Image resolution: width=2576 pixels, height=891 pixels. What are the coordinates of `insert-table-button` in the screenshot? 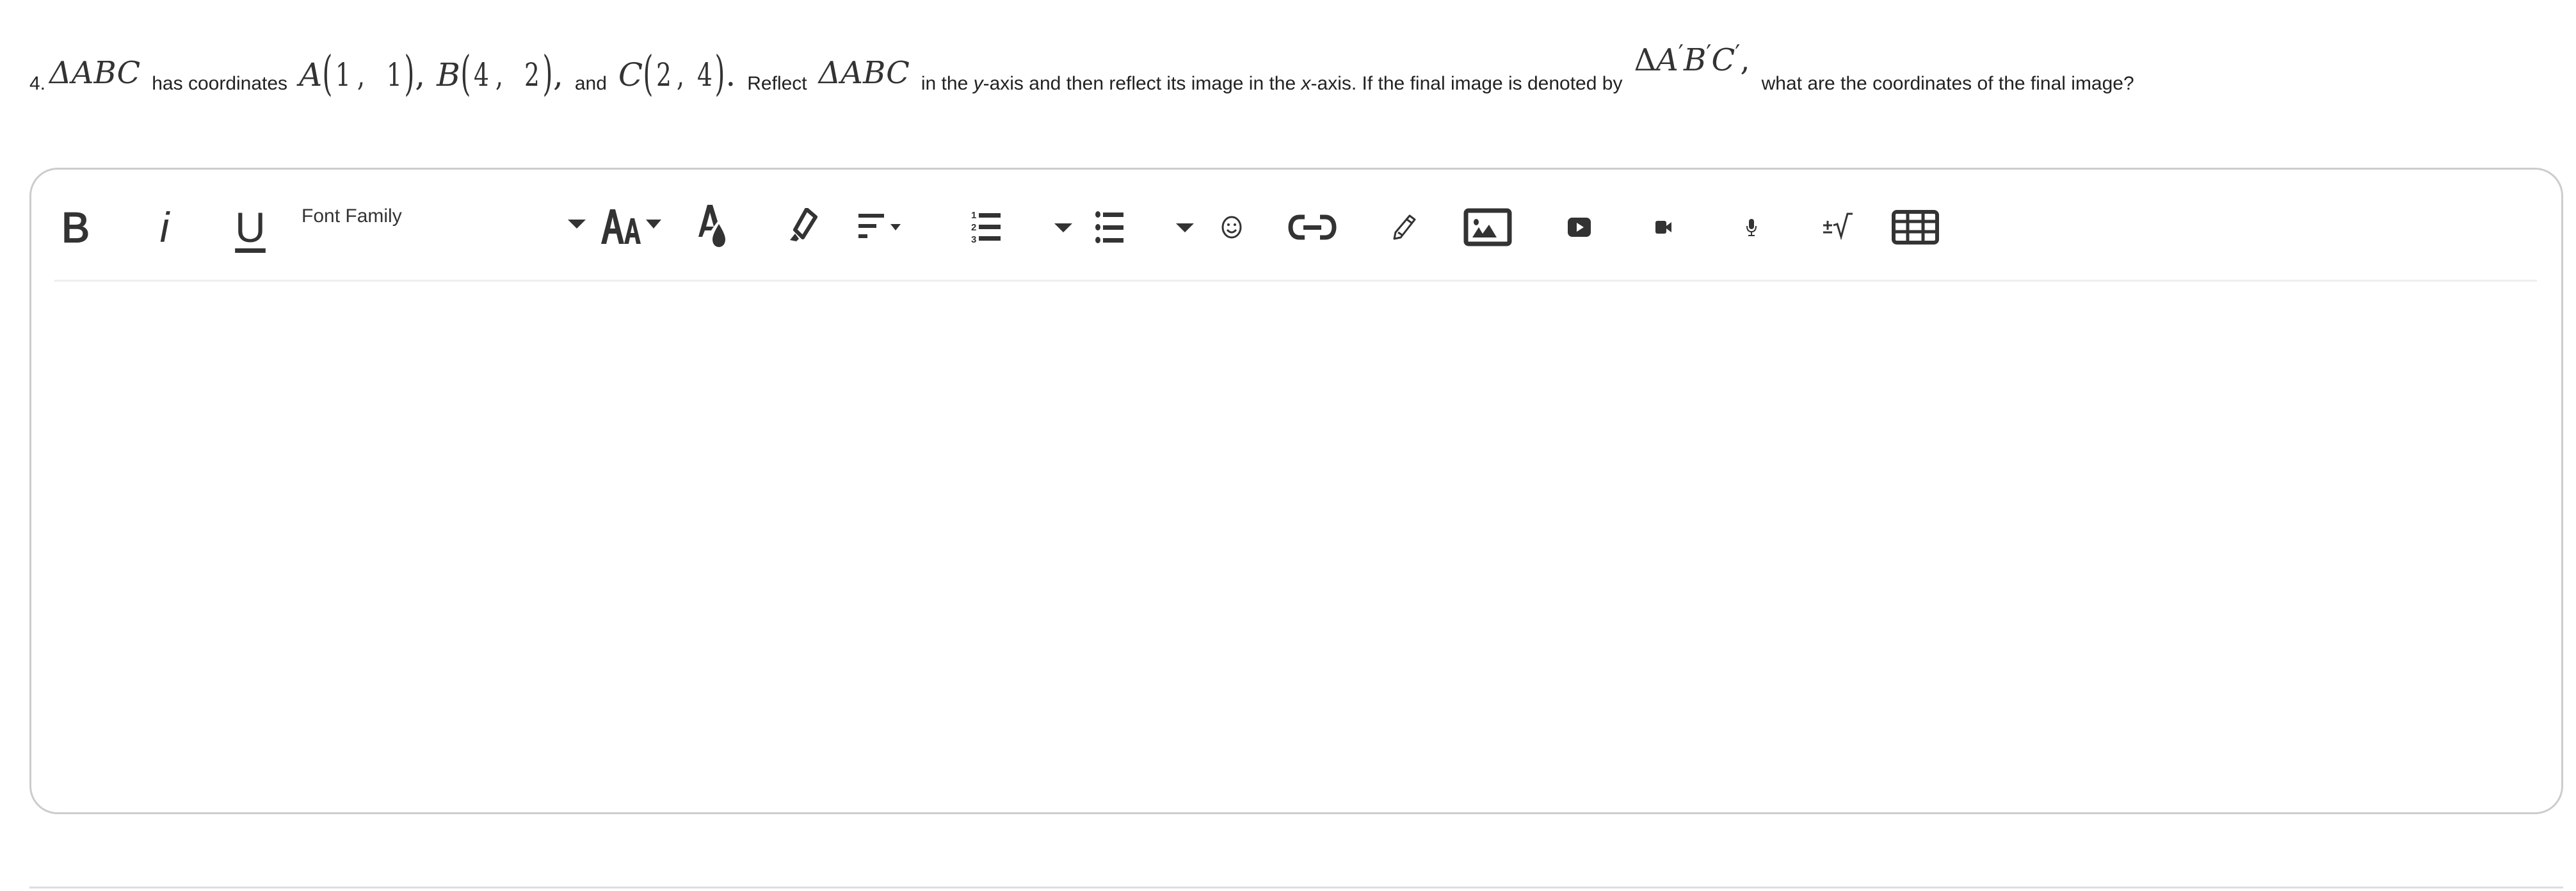 It's located at (1915, 227).